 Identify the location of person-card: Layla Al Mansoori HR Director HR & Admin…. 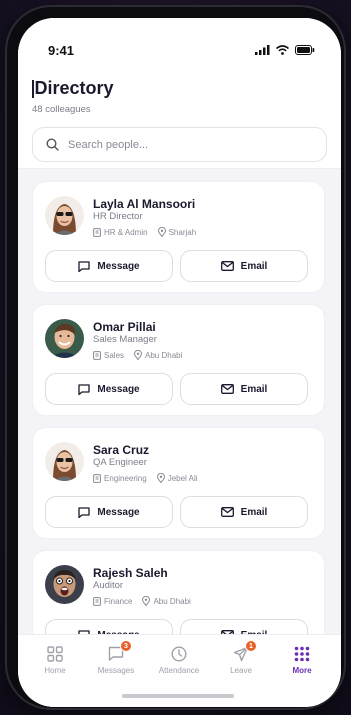
(178, 237).